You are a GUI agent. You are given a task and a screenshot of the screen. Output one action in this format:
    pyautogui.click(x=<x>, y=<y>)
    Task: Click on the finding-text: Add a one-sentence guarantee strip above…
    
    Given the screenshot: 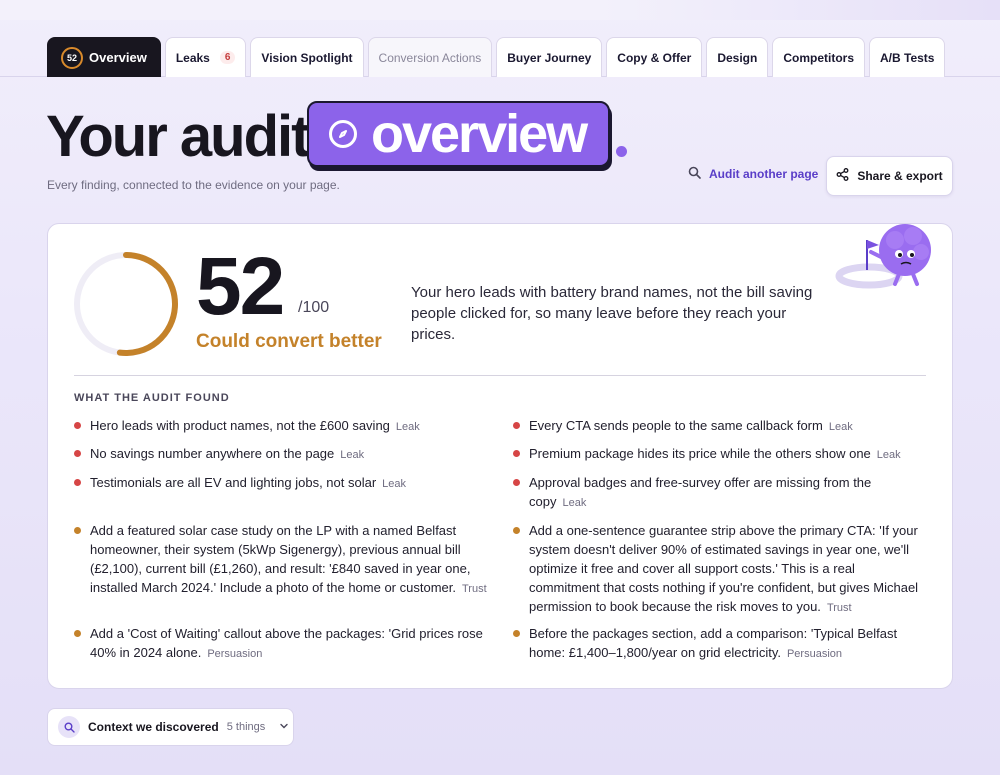 What is the action you would take?
    pyautogui.click(x=724, y=568)
    